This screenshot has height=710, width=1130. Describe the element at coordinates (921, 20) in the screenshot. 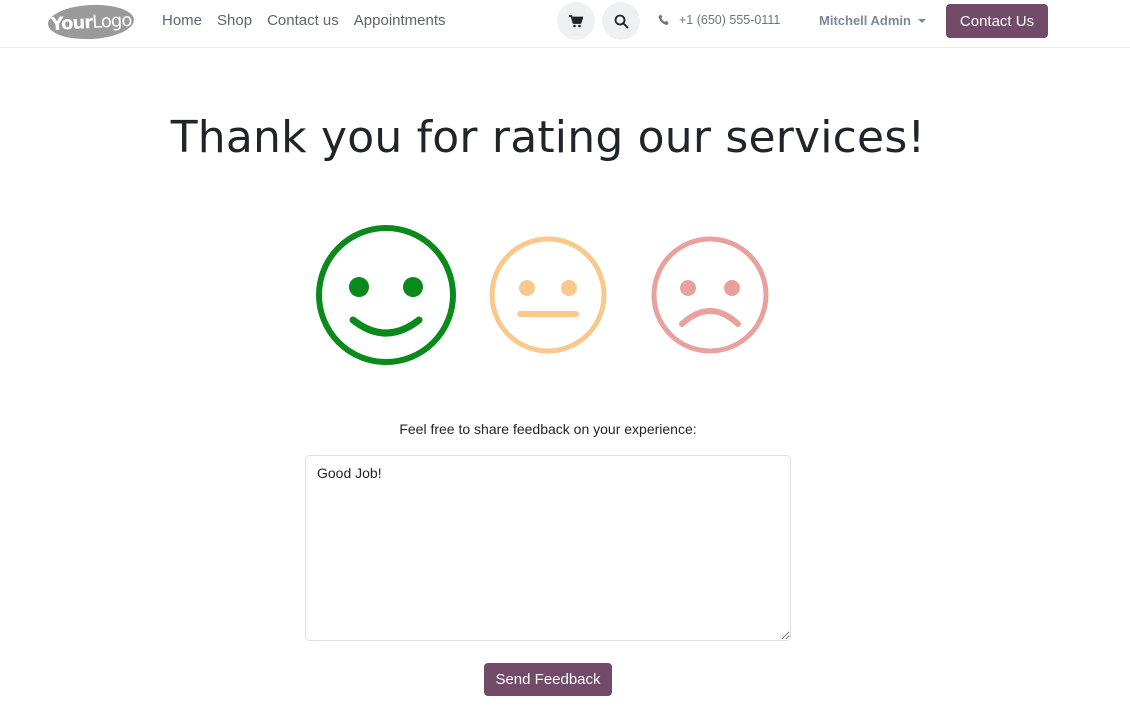

I see `chevron-down-icon` at that location.